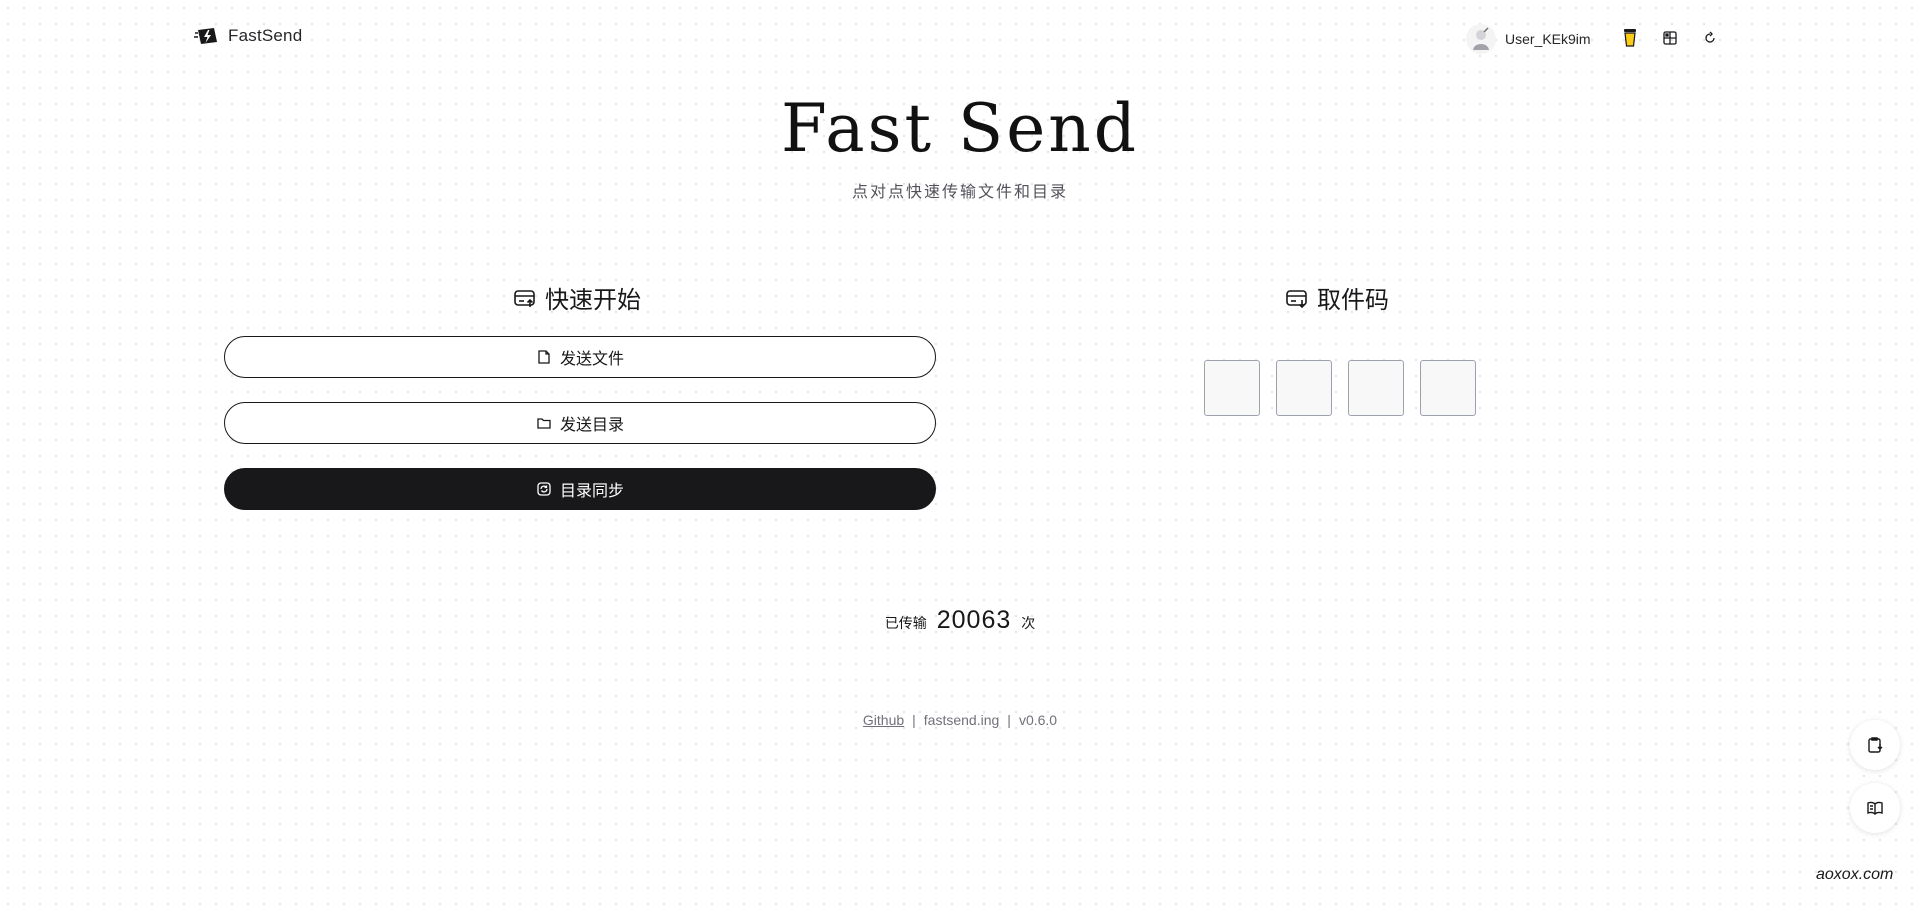 The width and height of the screenshot is (1920, 911). I want to click on footer: Github | fastsend.ing | v0.6.0, so click(960, 720).